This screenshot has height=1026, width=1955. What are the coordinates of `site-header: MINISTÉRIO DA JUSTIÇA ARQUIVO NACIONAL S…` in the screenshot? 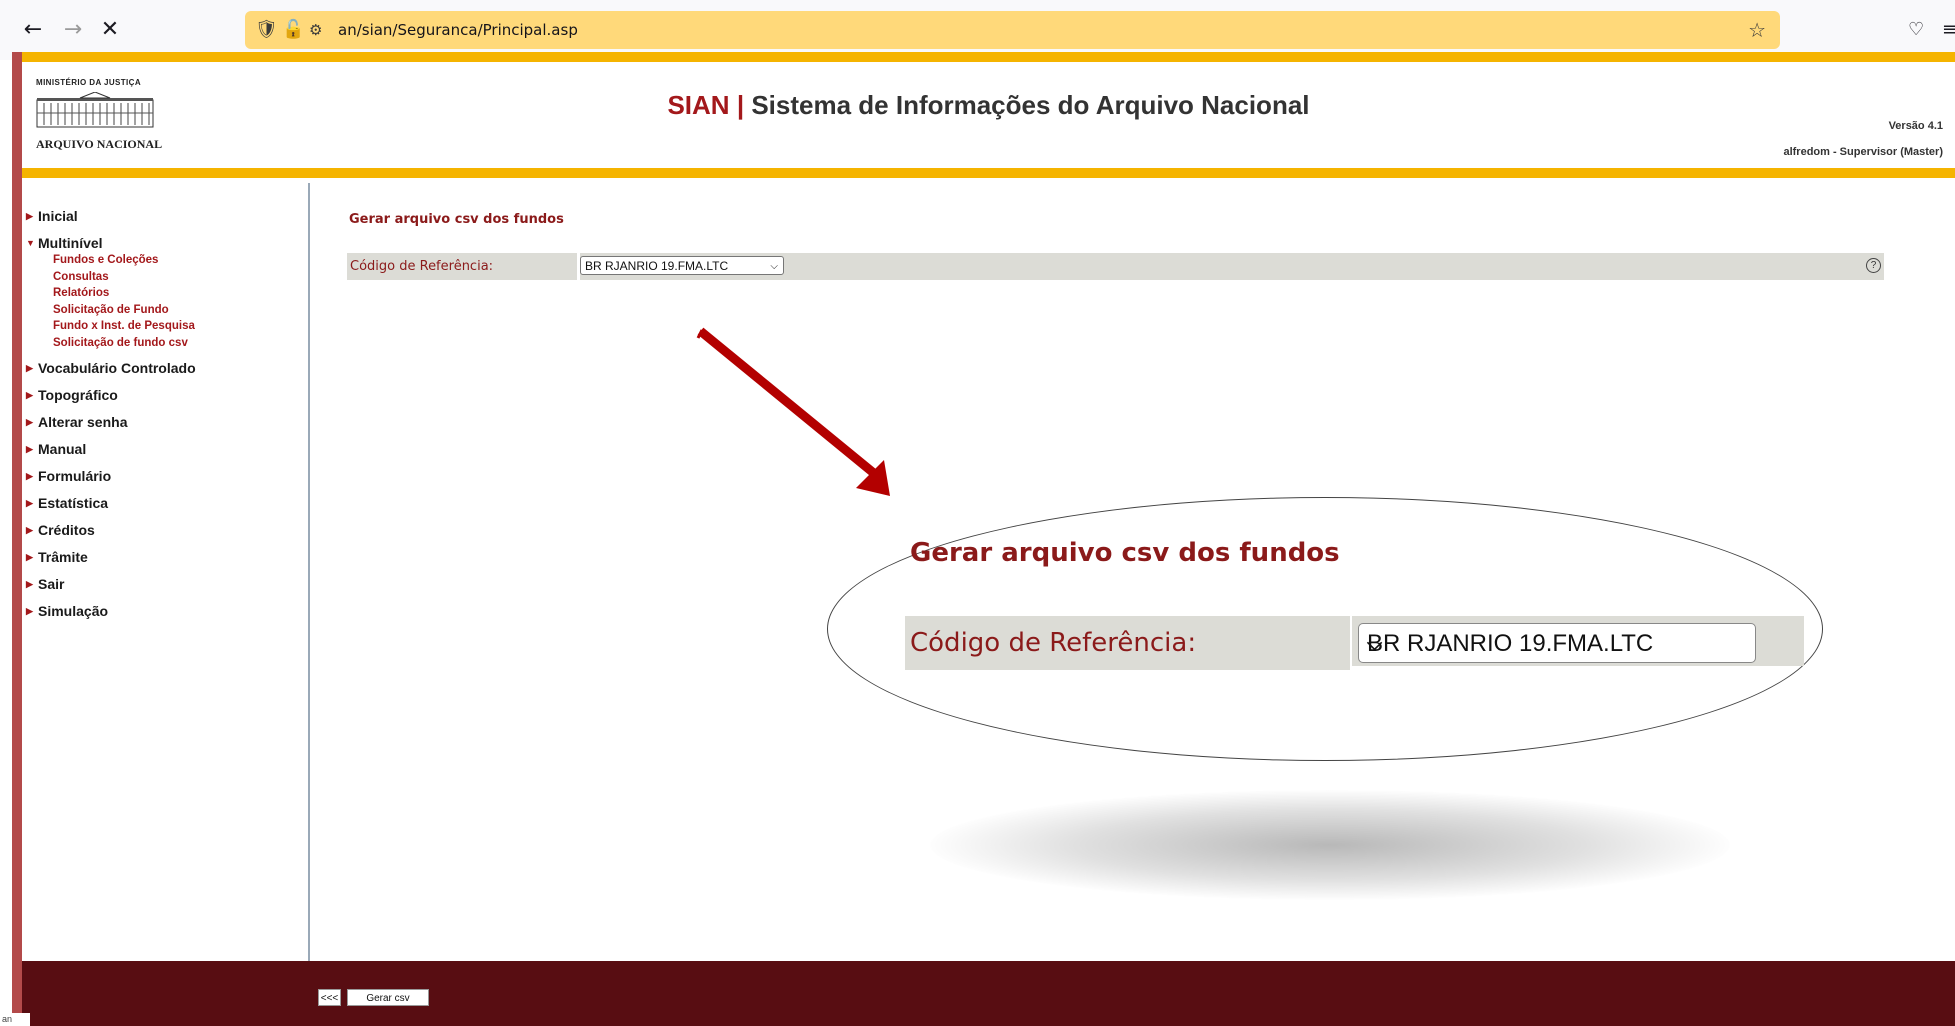 It's located at (988, 115).